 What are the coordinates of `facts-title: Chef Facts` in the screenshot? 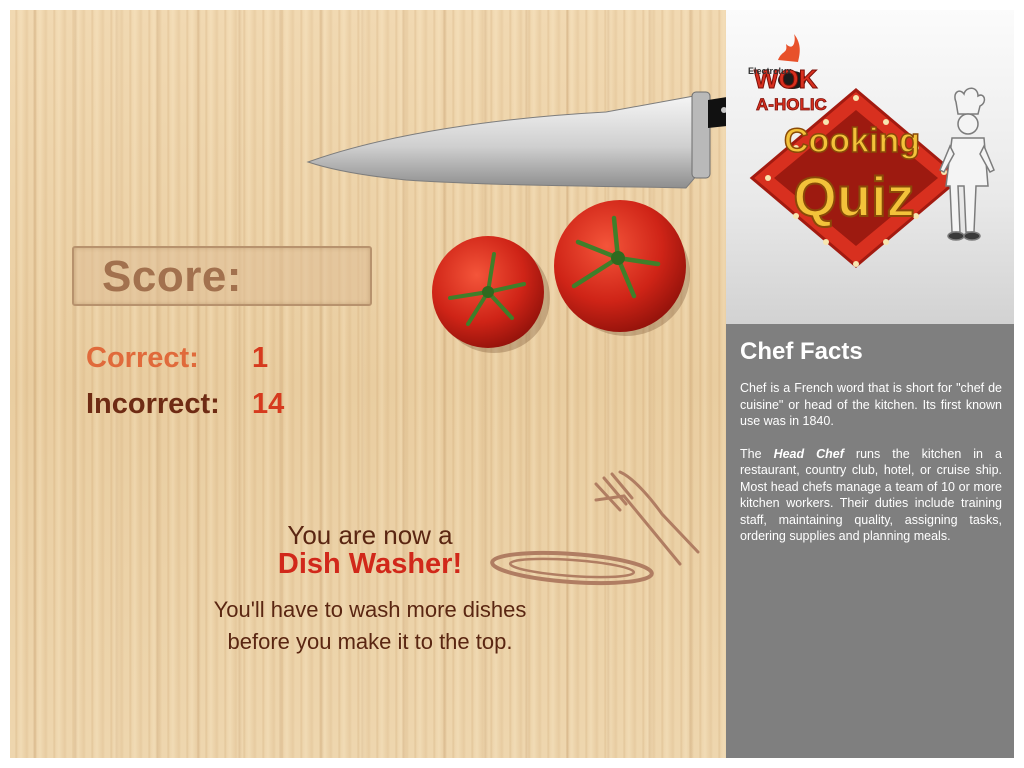 It's located at (801, 351).